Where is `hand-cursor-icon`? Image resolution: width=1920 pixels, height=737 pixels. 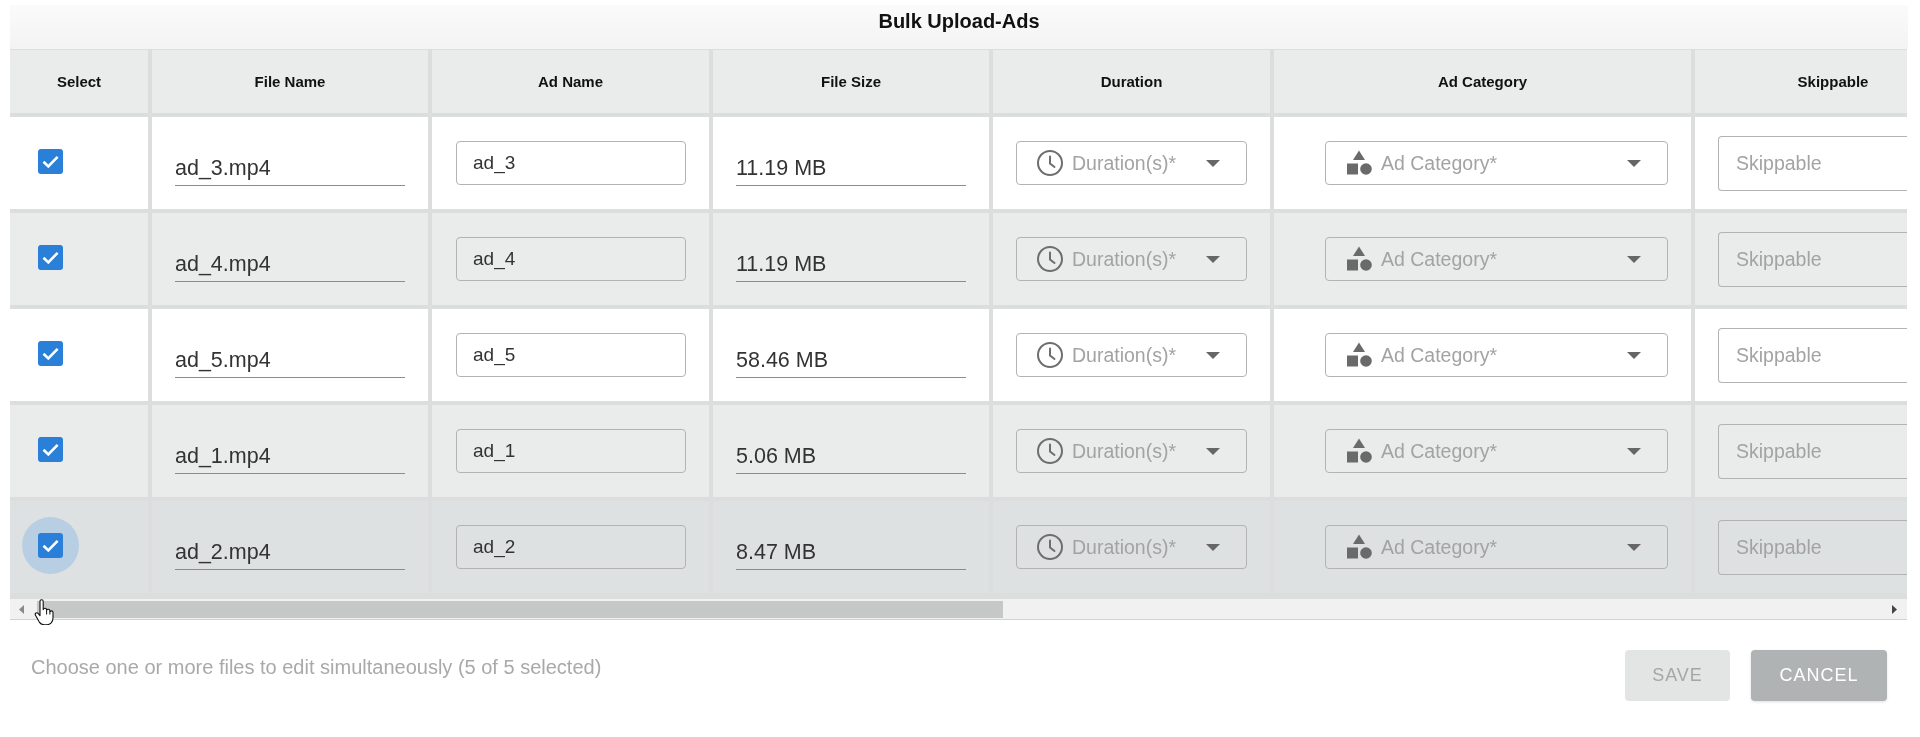 hand-cursor-icon is located at coordinates (44, 612).